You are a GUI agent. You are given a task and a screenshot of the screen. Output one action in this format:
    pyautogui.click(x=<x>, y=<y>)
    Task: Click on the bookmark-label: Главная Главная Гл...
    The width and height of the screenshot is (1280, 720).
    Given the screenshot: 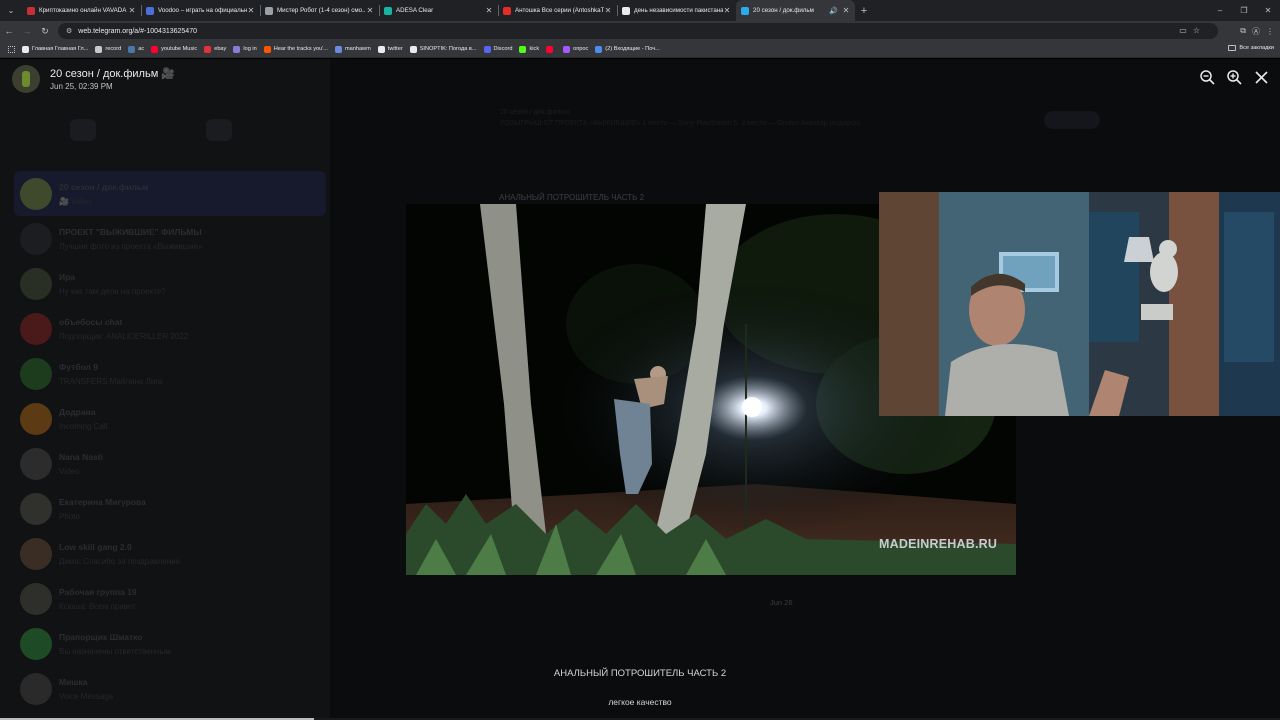 What is the action you would take?
    pyautogui.click(x=60, y=49)
    